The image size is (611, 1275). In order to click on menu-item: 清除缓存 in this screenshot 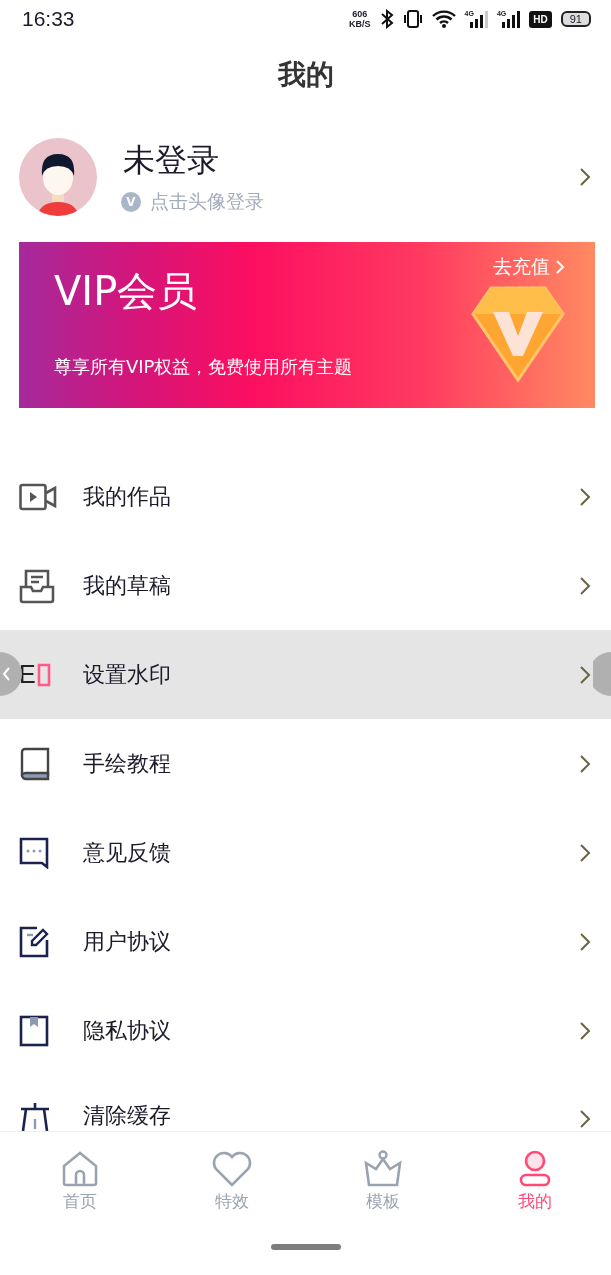, I will do `click(305, 1103)`.